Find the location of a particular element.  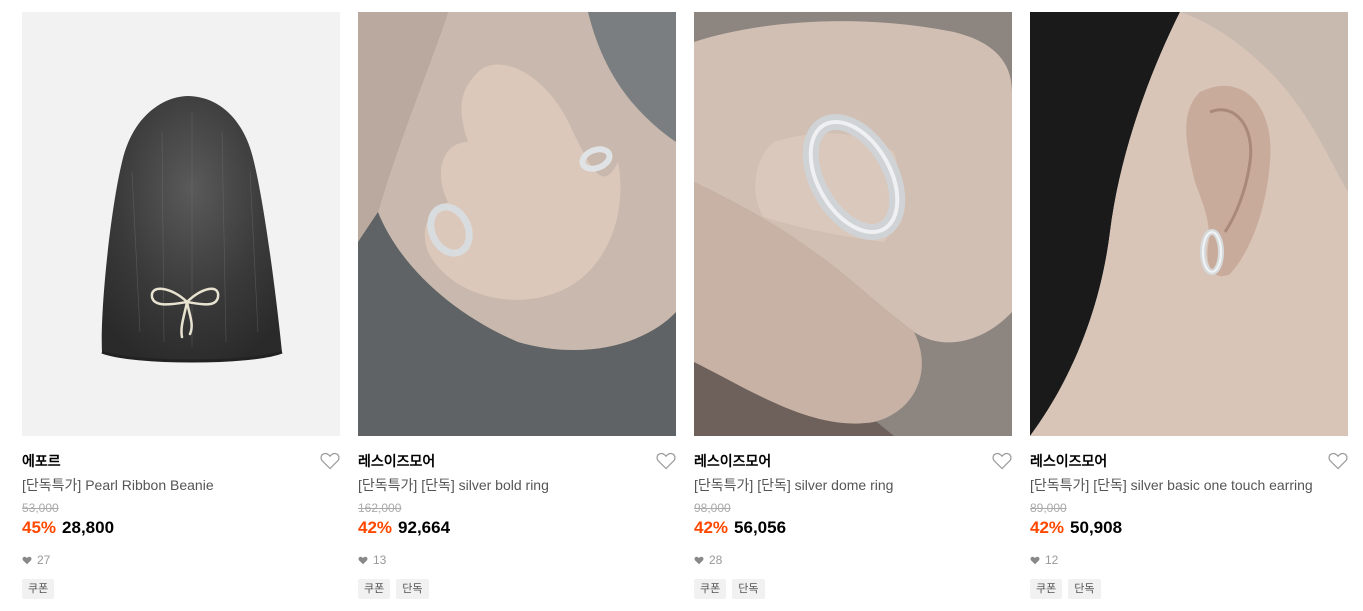

product-name: [단독특가] [단독] silver dome ring is located at coordinates (853, 485).